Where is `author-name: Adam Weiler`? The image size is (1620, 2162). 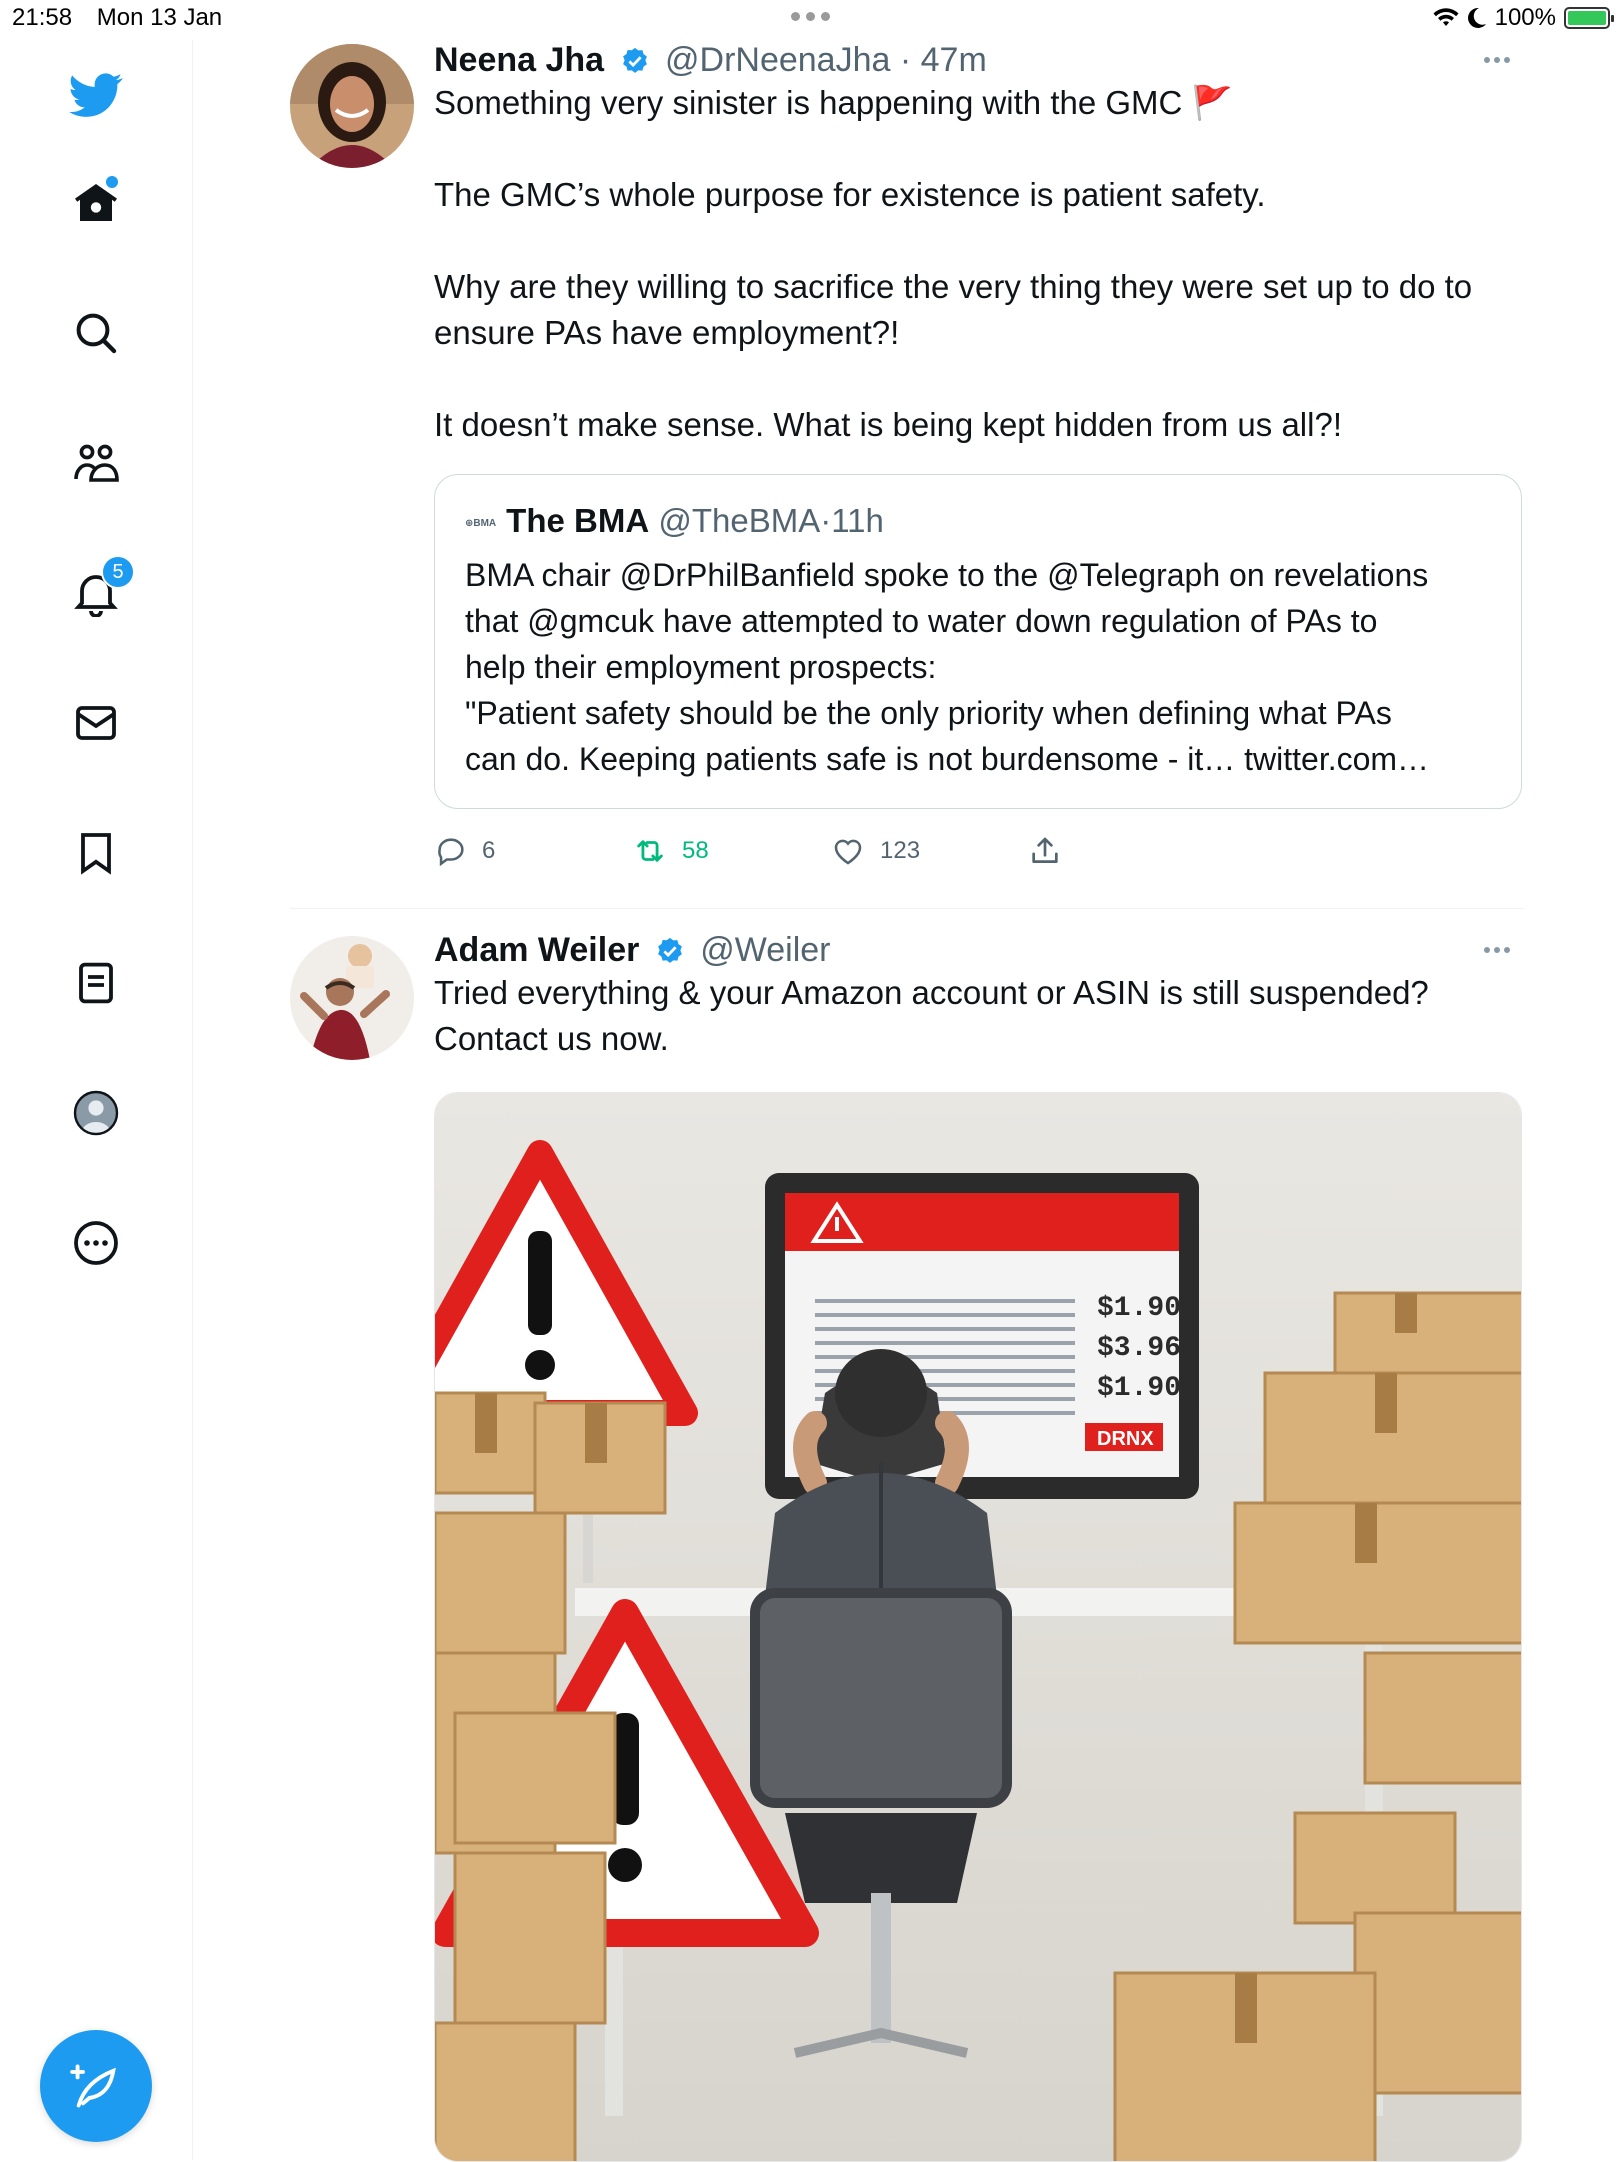 author-name: Adam Weiler is located at coordinates (536, 950).